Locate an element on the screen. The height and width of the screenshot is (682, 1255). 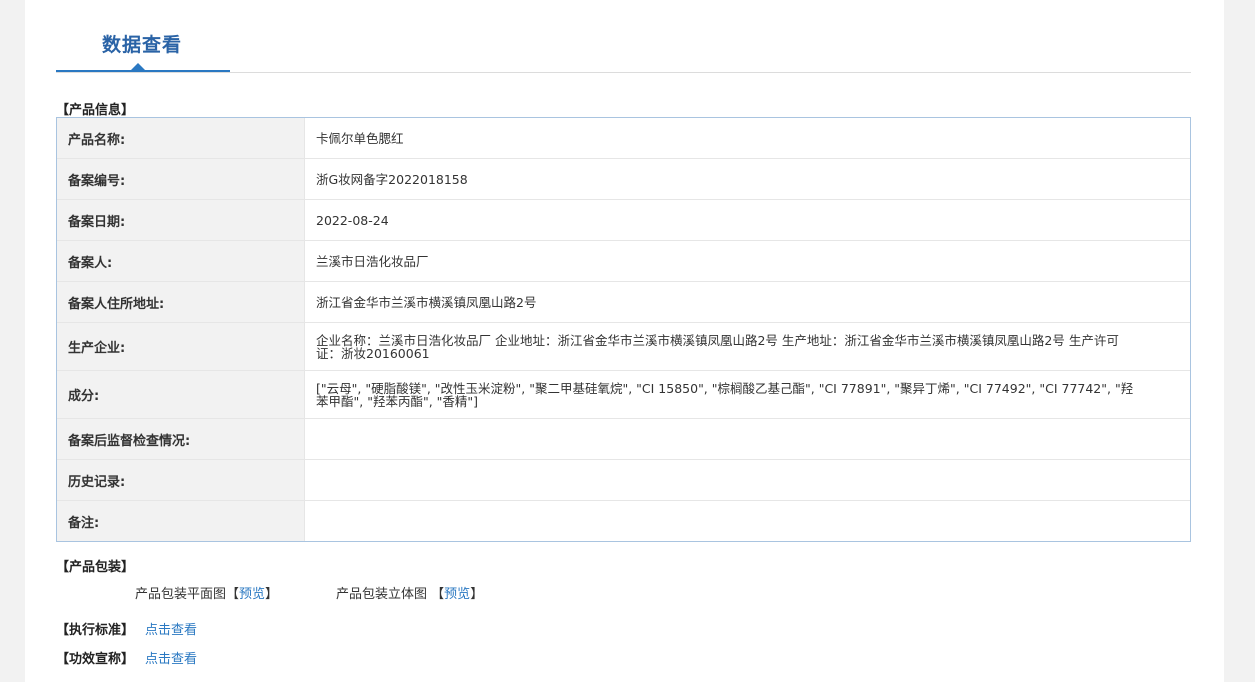
info-key: 备注: is located at coordinates (181, 521).